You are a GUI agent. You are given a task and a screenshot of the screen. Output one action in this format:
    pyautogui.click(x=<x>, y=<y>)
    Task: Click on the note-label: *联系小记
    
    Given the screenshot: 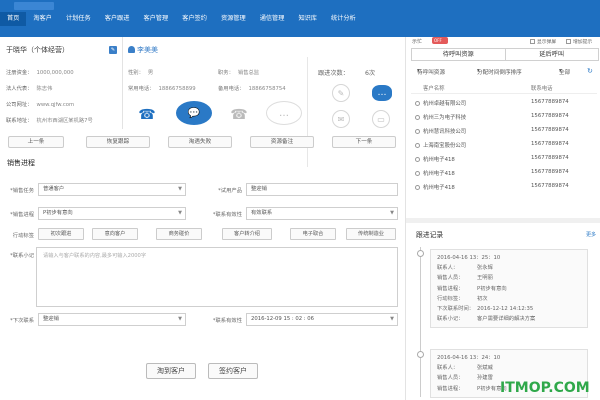 What is the action you would take?
    pyautogui.click(x=22, y=256)
    